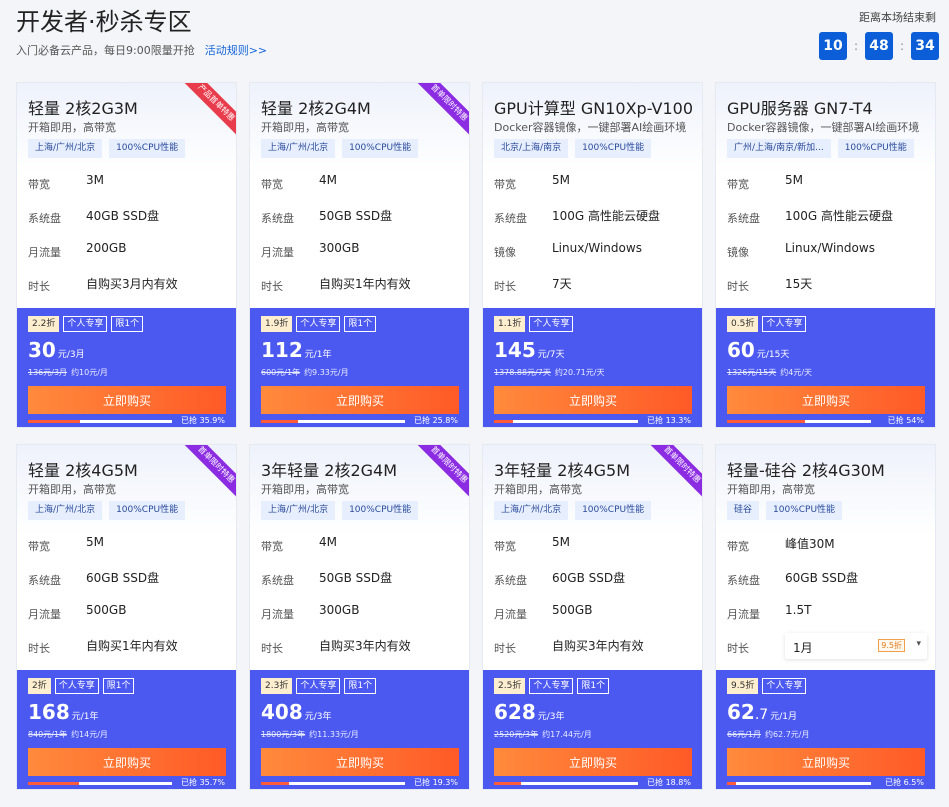  Describe the element at coordinates (104, 22) in the screenshot. I see `page-title: 开发者·秒杀专区` at that location.